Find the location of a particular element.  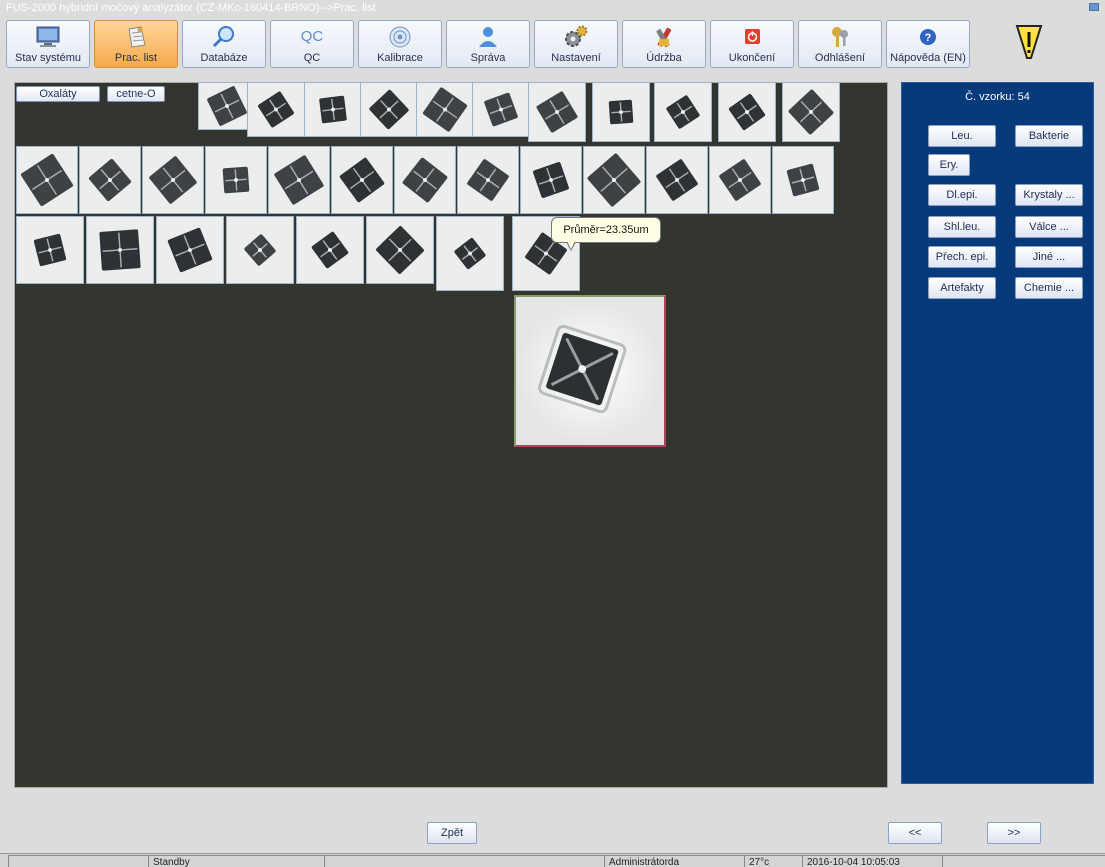

target-icon is located at coordinates (400, 37).